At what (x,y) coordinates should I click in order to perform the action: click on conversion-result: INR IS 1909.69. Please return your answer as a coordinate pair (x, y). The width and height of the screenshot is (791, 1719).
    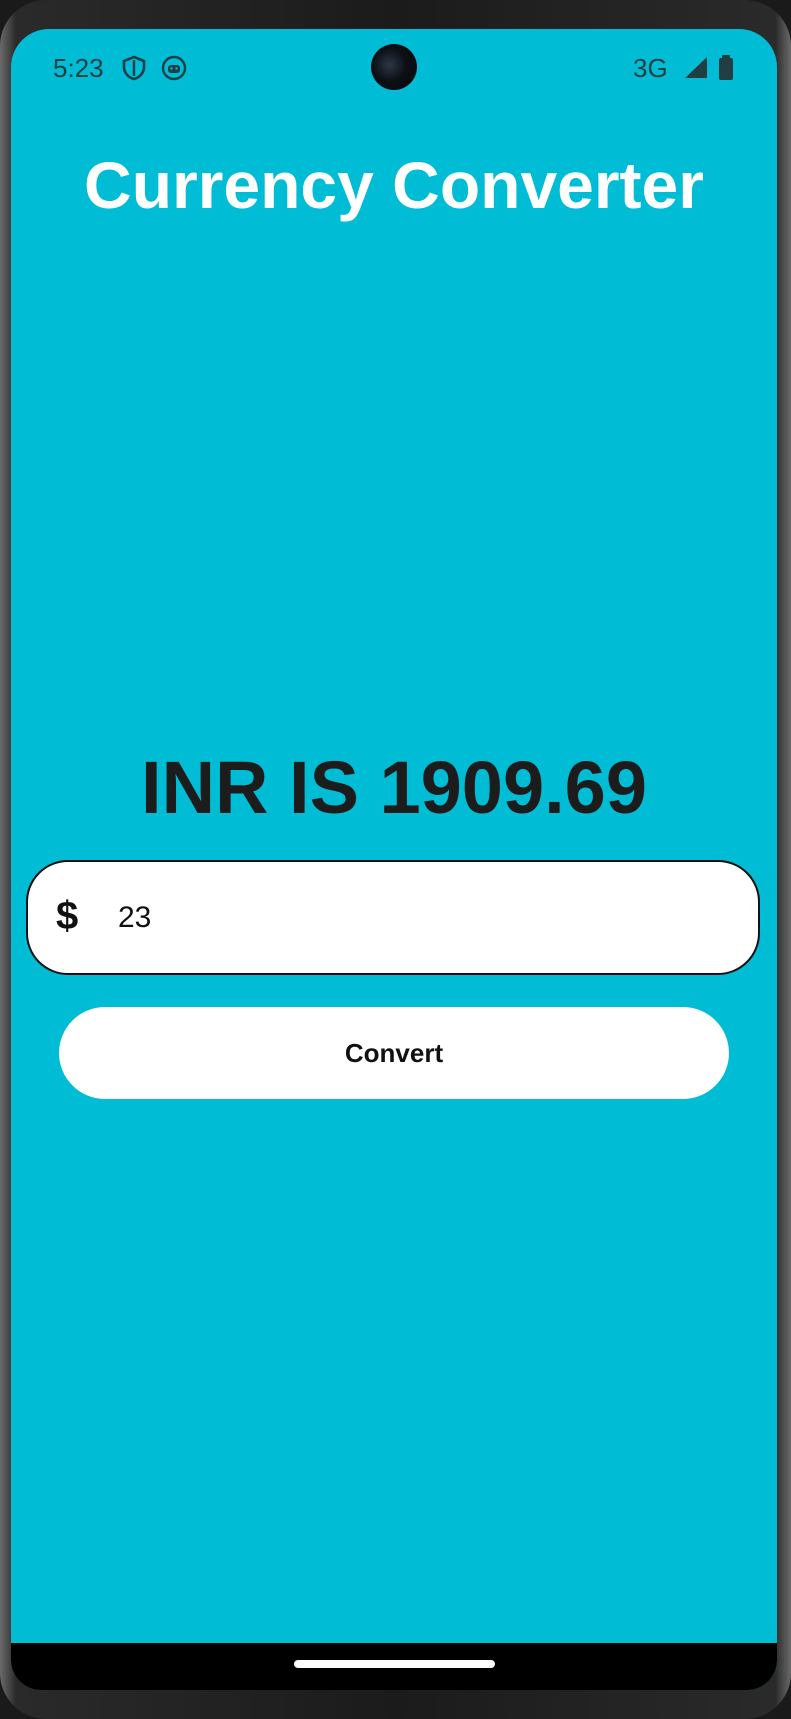
    Looking at the image, I should click on (394, 787).